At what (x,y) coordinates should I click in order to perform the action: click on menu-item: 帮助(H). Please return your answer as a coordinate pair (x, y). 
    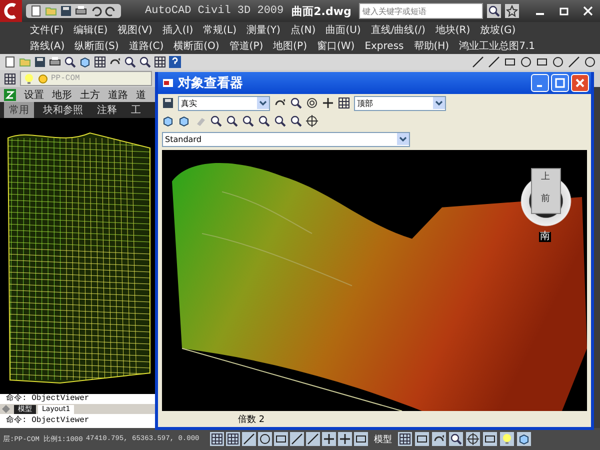
    Looking at the image, I should click on (432, 46).